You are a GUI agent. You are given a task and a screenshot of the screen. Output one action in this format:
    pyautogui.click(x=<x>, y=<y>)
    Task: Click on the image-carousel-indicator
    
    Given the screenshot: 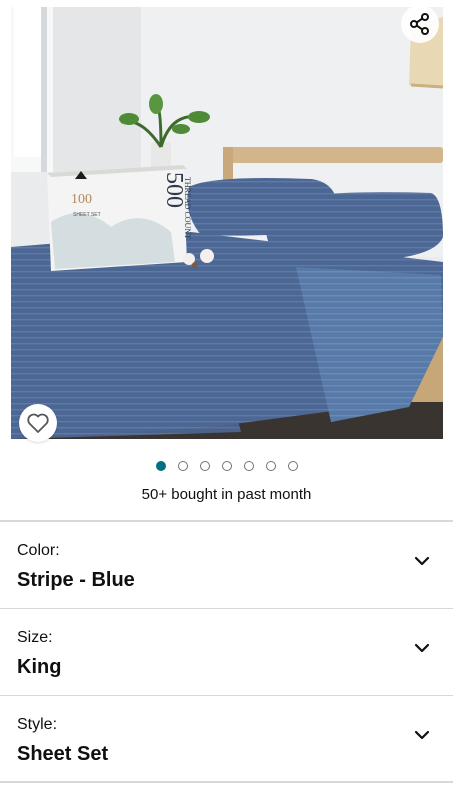 What is the action you would take?
    pyautogui.click(x=226, y=466)
    